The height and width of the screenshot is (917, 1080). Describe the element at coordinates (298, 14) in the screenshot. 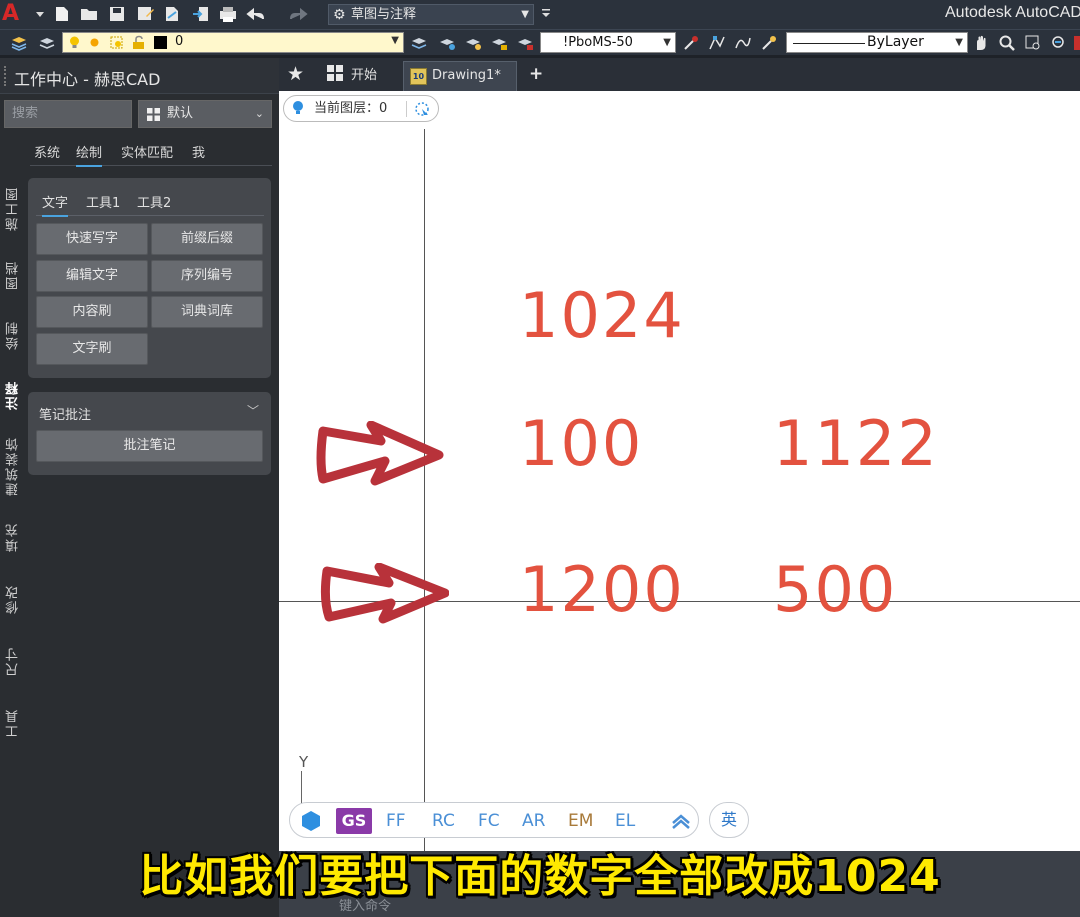

I see `redo-icon` at that location.